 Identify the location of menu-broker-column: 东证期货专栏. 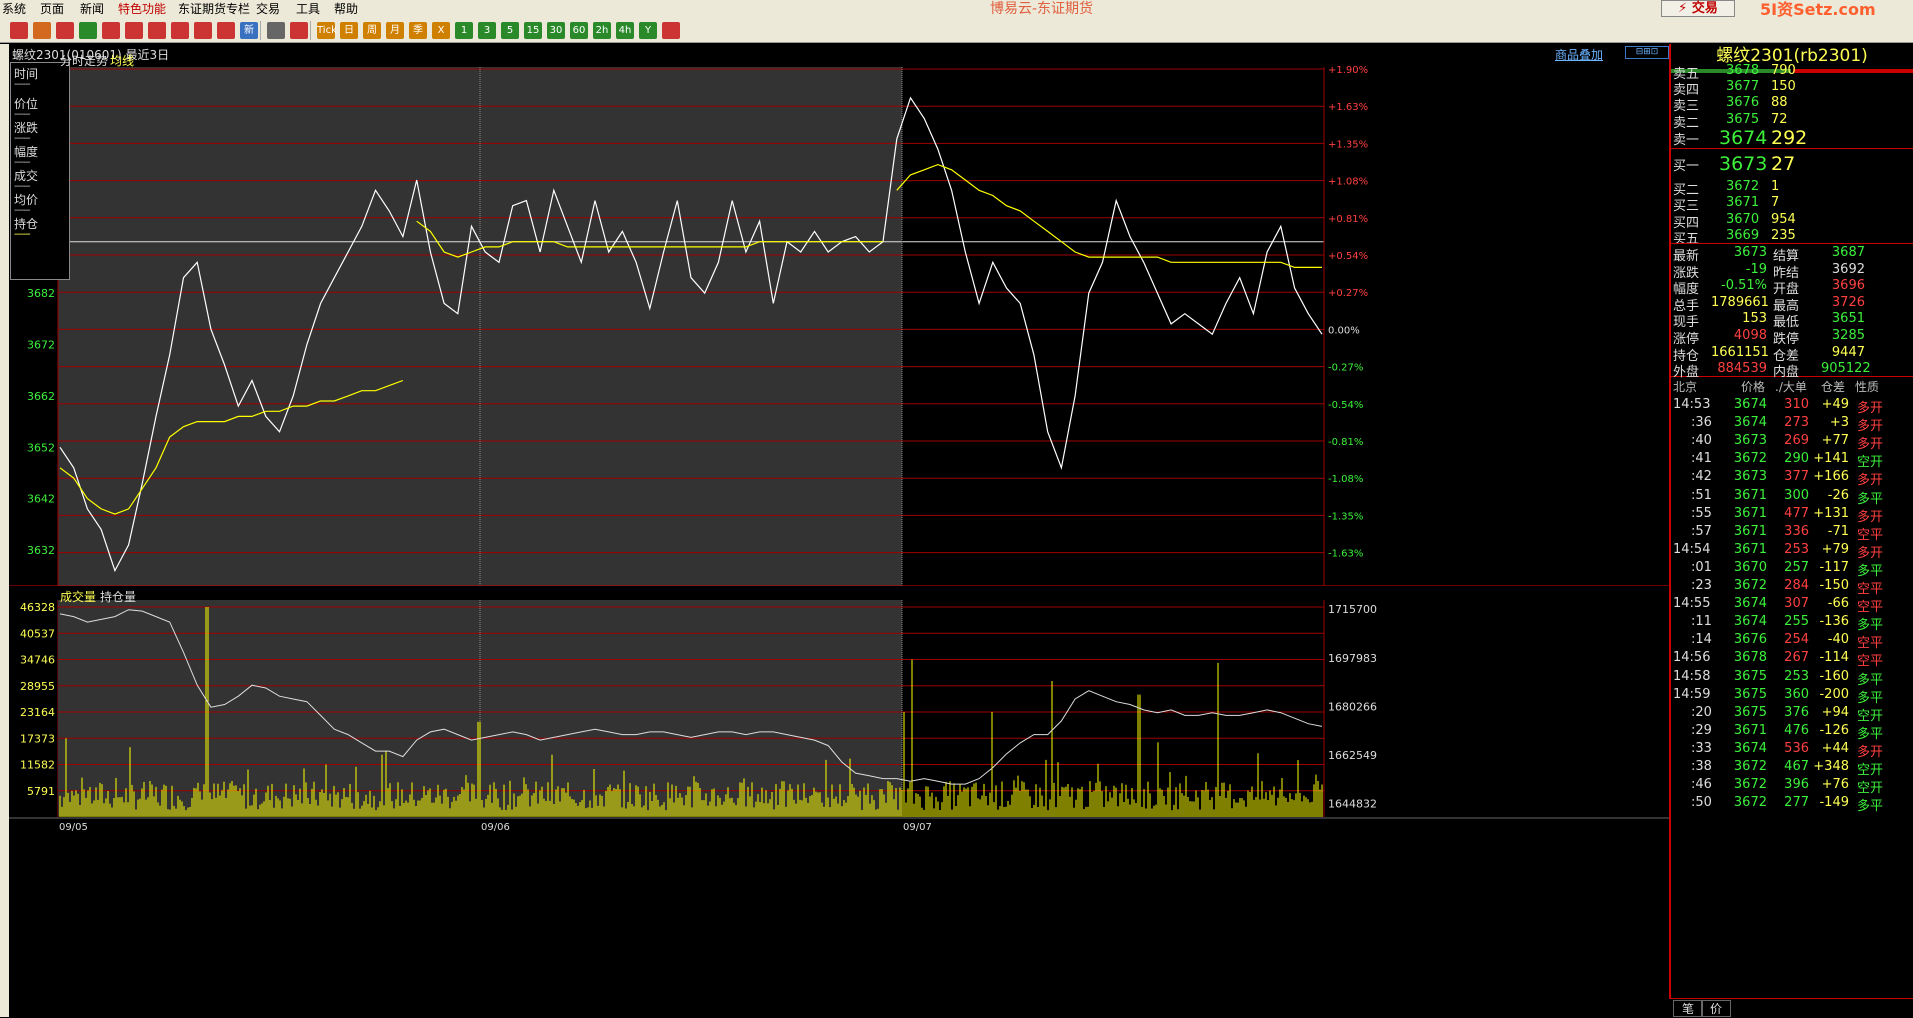
(214, 9).